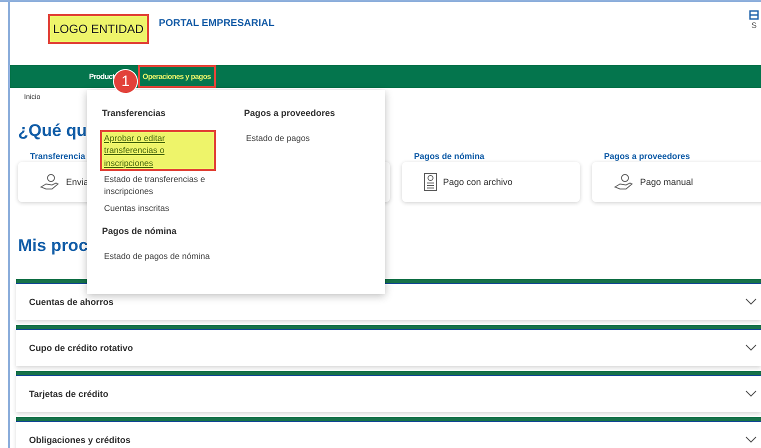 This screenshot has height=448, width=761. Describe the element at coordinates (81, 347) in the screenshot. I see `accordion-label: Cupo de crédito rotativo` at that location.